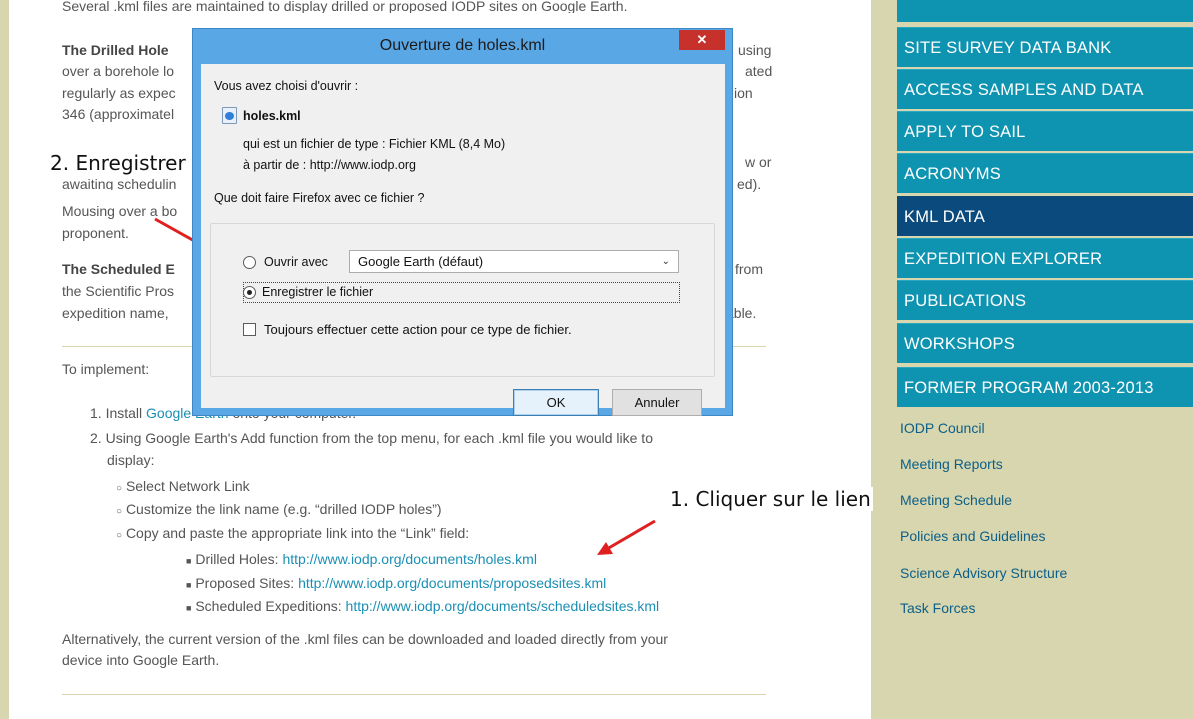 The width and height of the screenshot is (1193, 719). Describe the element at coordinates (1045, 387) in the screenshot. I see `nav-item-former-program: FORMER PROGRAM 2003-2013` at that location.